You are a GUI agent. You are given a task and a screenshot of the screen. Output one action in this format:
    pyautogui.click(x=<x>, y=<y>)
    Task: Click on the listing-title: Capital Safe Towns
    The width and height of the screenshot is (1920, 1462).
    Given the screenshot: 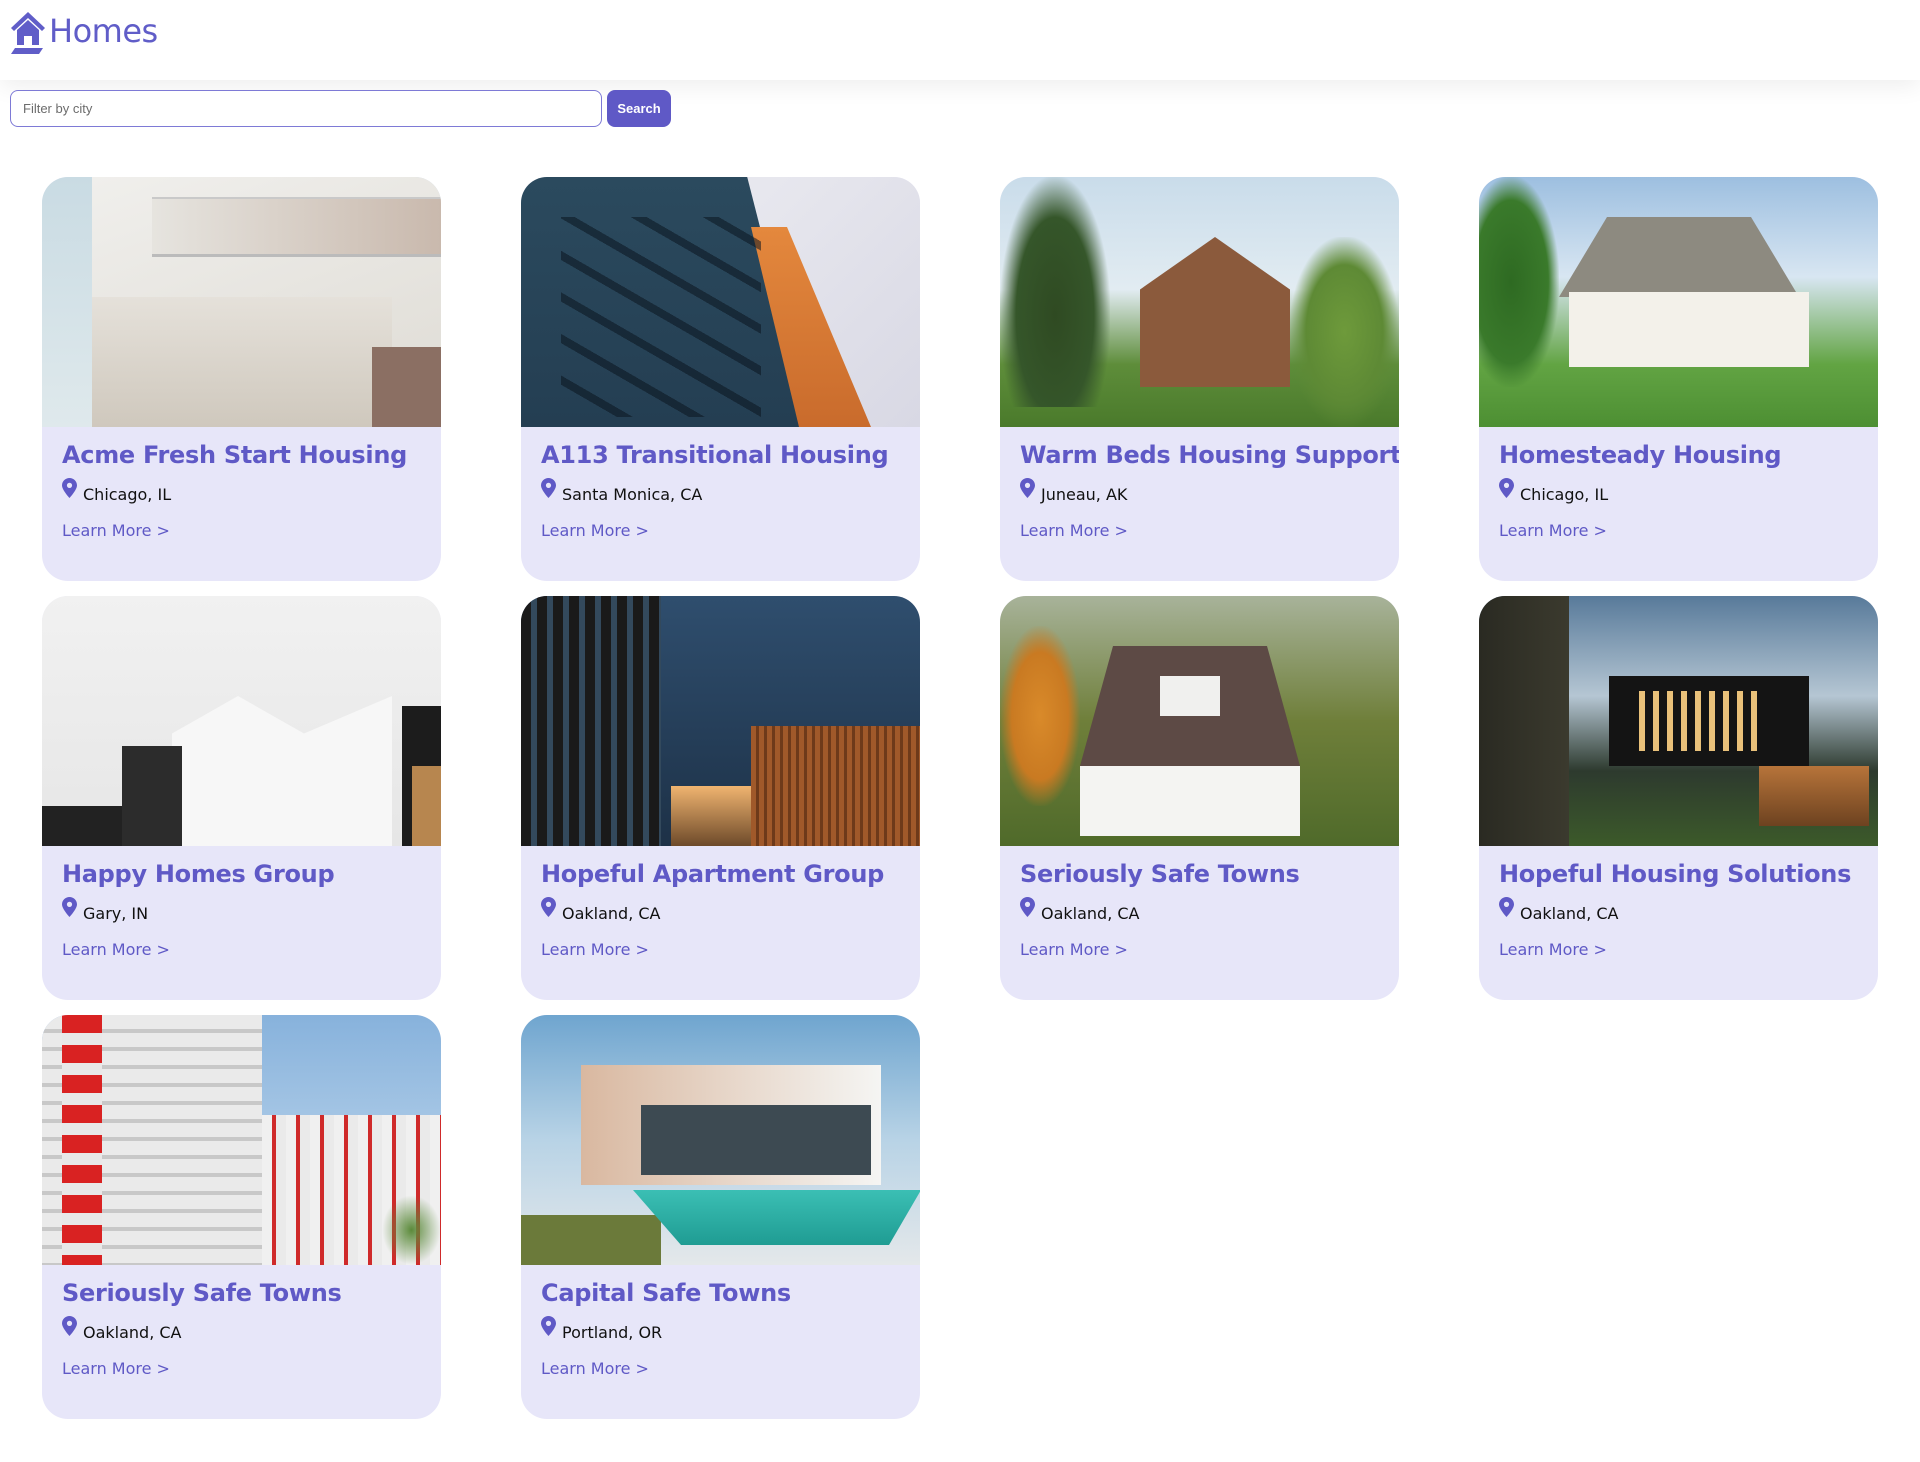 What is the action you would take?
    pyautogui.click(x=666, y=1293)
    